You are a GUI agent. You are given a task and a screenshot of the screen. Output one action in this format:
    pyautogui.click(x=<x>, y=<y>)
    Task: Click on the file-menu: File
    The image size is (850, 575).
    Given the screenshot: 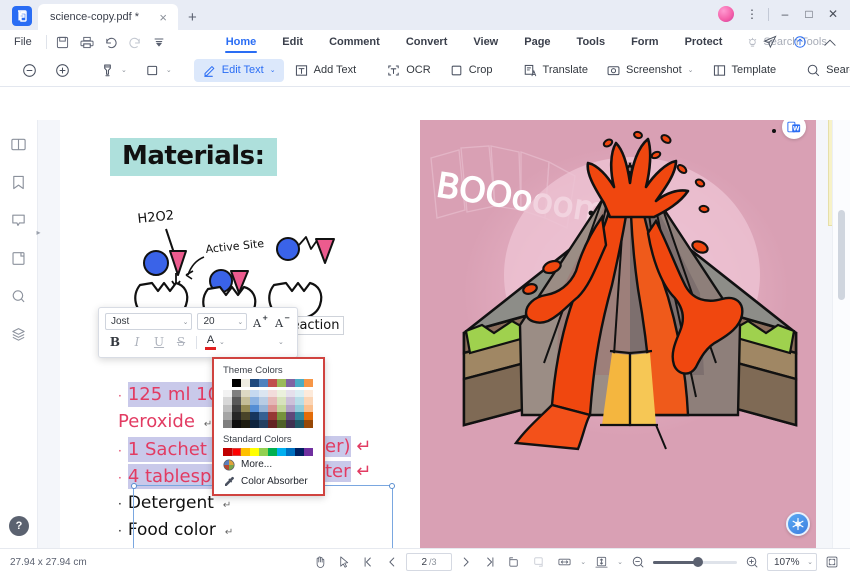 What is the action you would take?
    pyautogui.click(x=21, y=42)
    